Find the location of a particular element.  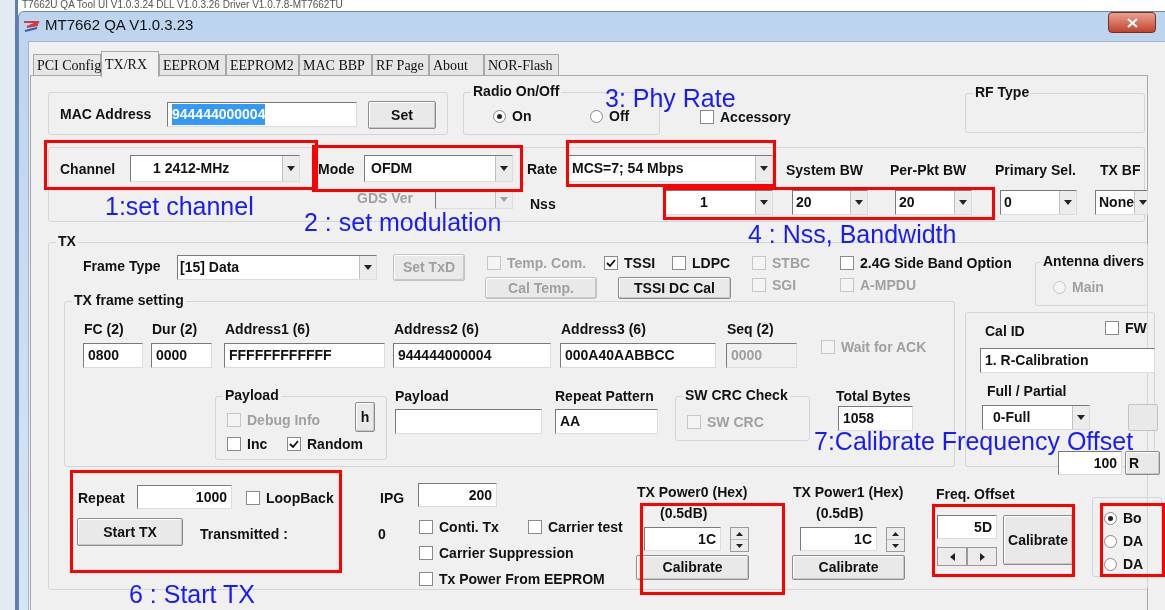

checkbox-label: Temp. Com. is located at coordinates (547, 263).